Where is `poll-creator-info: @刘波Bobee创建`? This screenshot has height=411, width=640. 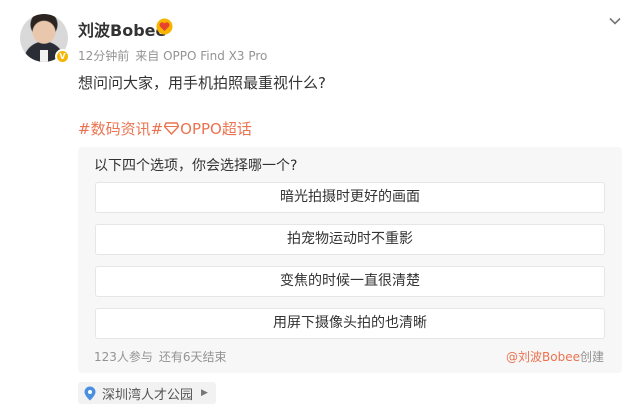 poll-creator-info: @刘波Bobee创建 is located at coordinates (555, 356).